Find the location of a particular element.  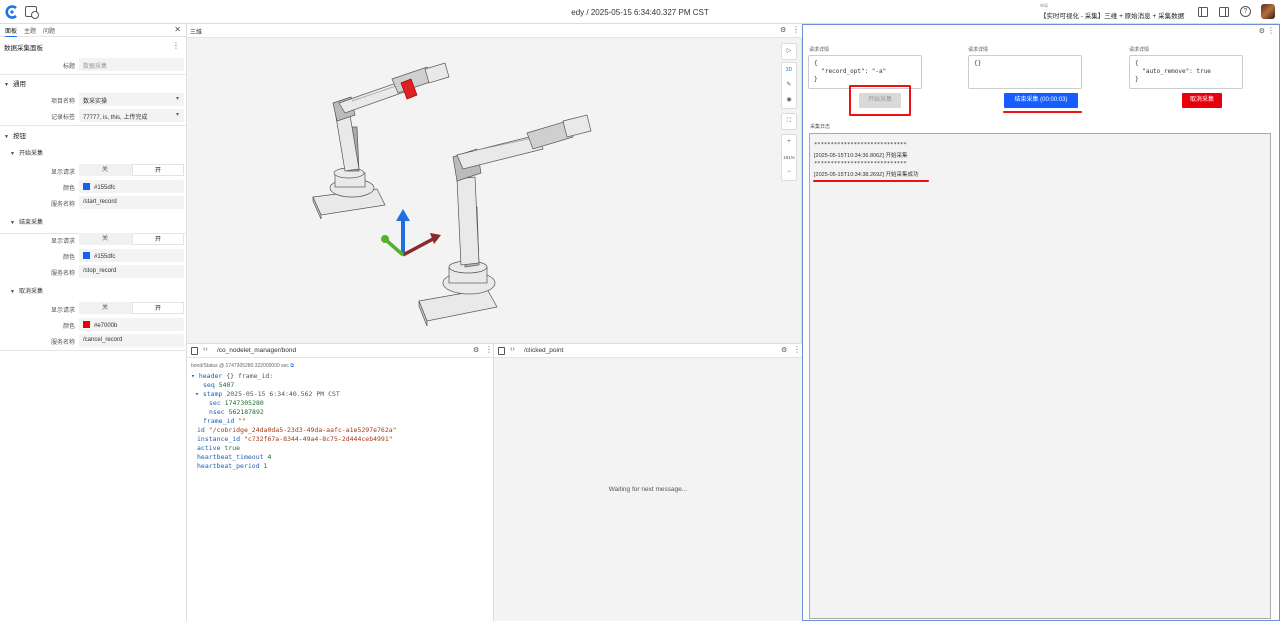

record-tag-label: 记录标签 is located at coordinates (62, 118).